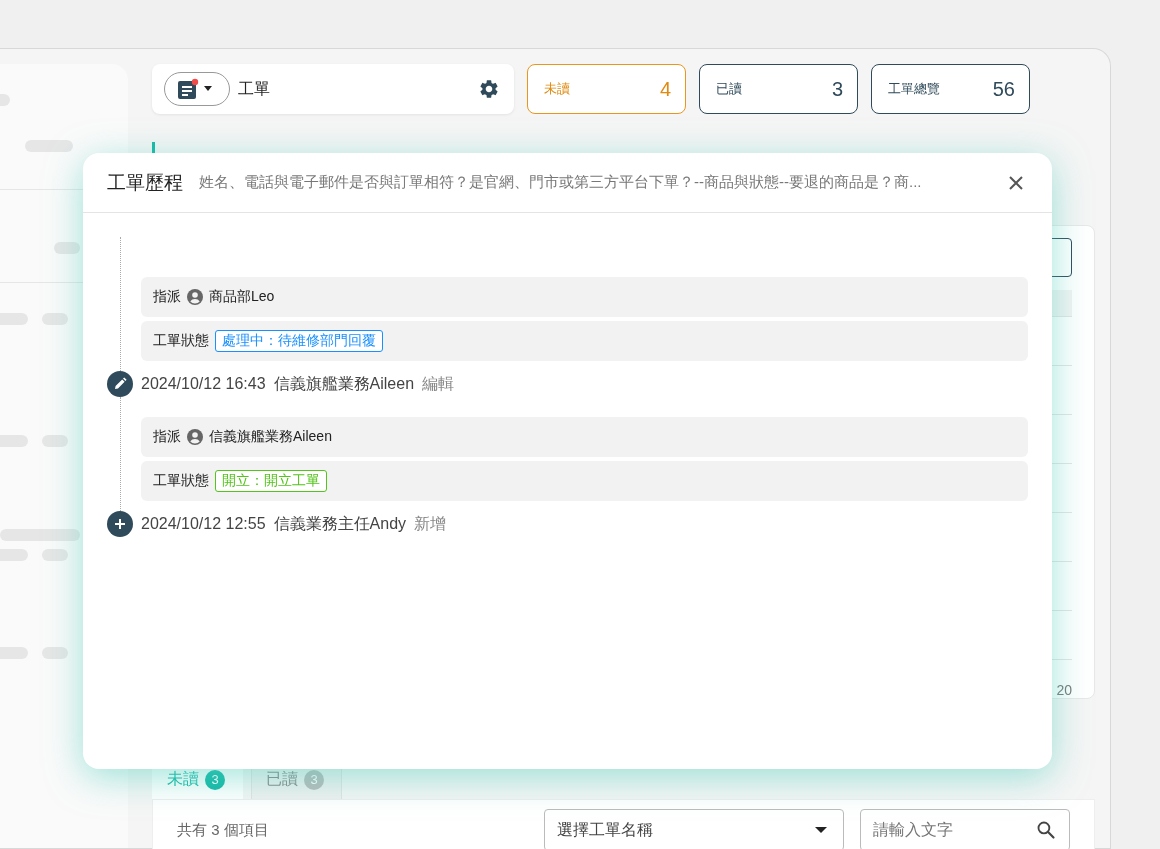 The image size is (1160, 849). Describe the element at coordinates (1016, 182) in the screenshot. I see `close-icon` at that location.